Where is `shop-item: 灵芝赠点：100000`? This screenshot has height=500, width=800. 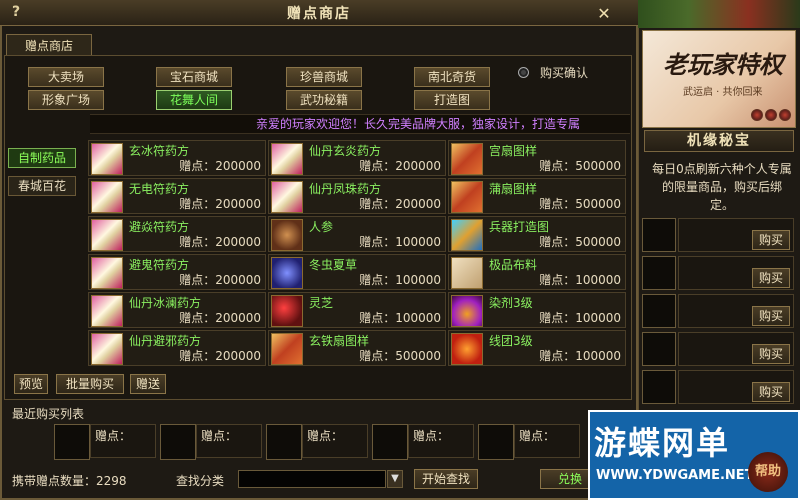 shop-item: 灵芝赠点：100000 is located at coordinates (357, 310).